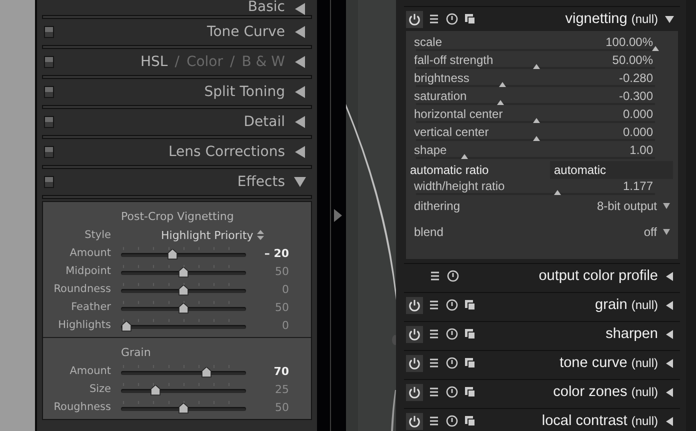 The image size is (696, 431). I want to click on slider-control: brightness -0.280, so click(542, 80).